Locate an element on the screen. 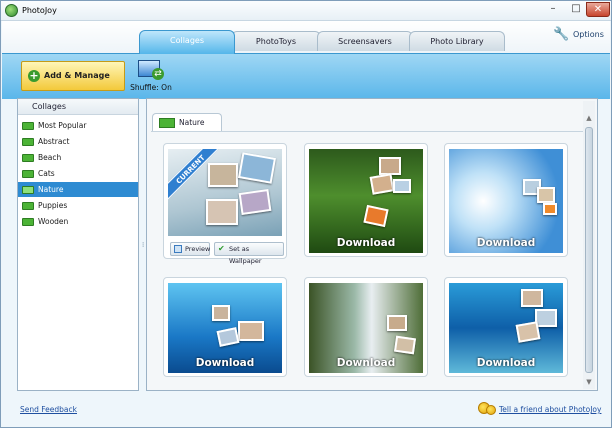 This screenshot has height=428, width=612. shuffle-arrows-icon: ⇄ is located at coordinates (158, 74).